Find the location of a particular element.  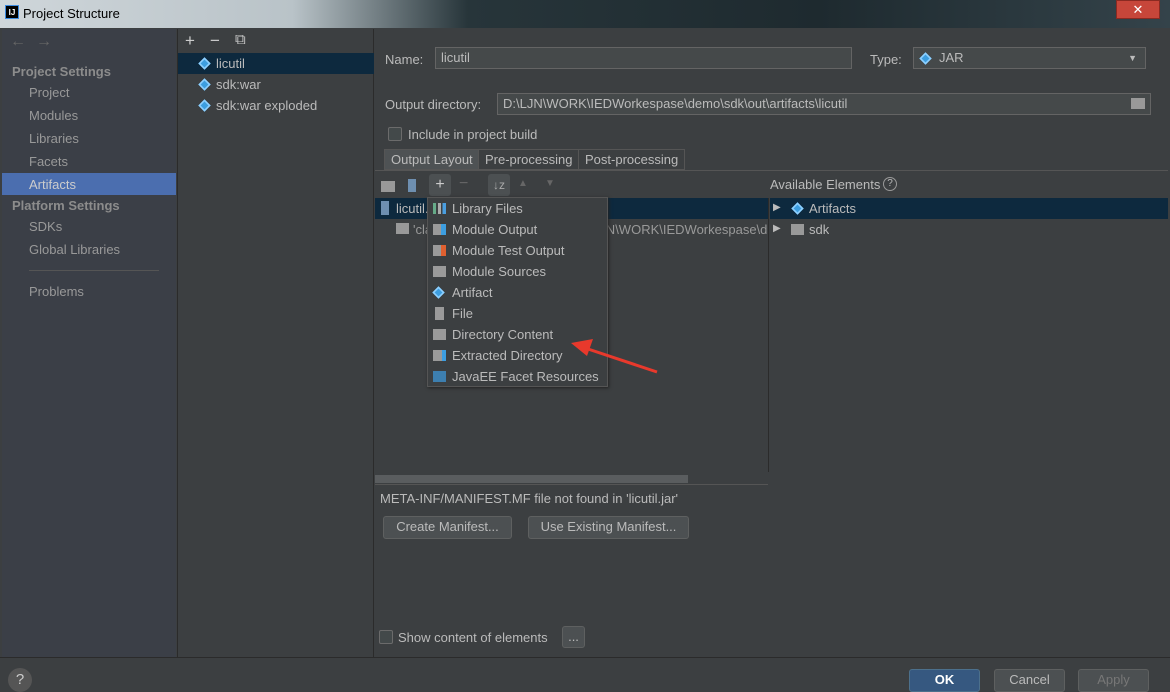

javaee-icon is located at coordinates (439, 376).